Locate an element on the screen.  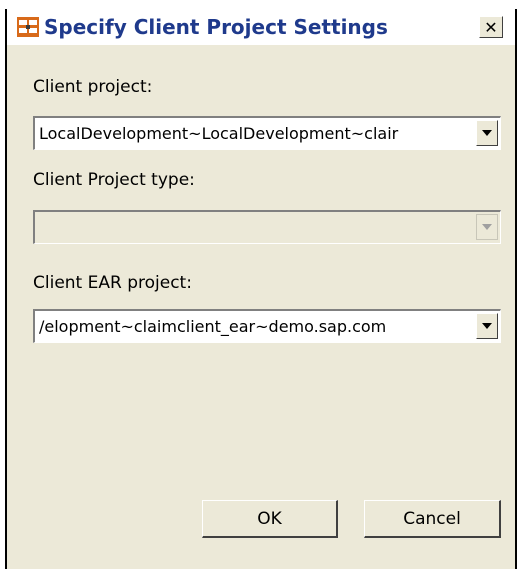
client-ear-project-label: Client EAR project: is located at coordinates (112, 283).